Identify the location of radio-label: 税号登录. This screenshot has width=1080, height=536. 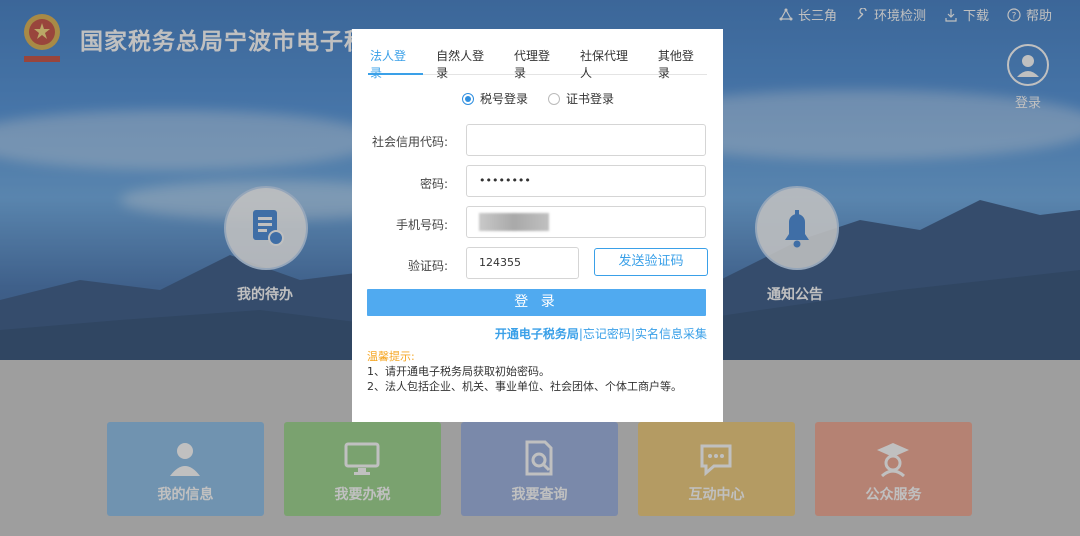
(504, 99).